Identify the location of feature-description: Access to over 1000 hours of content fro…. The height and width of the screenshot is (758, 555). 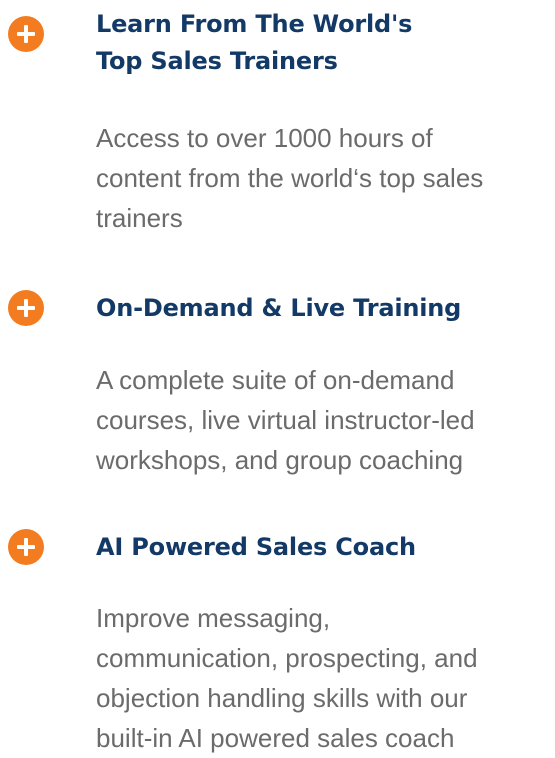
(290, 178).